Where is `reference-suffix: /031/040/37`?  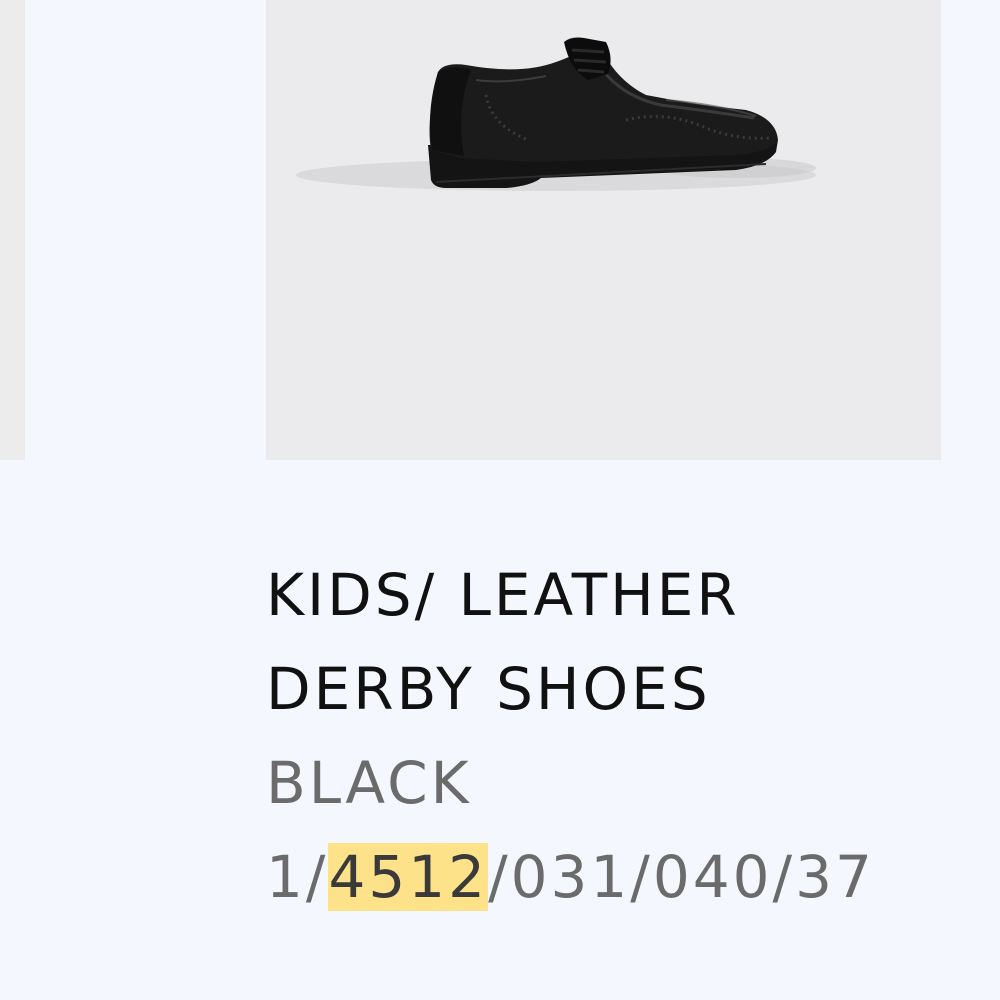 reference-suffix: /031/040/37 is located at coordinates (681, 877).